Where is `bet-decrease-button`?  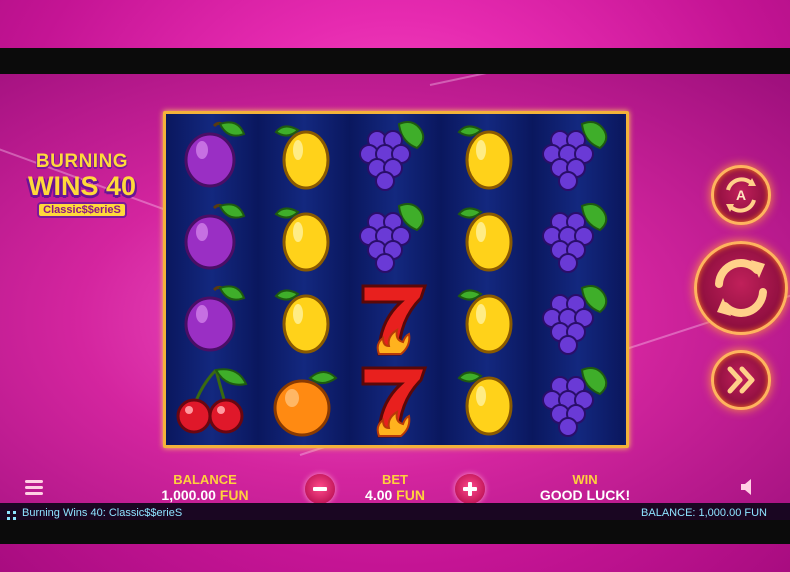
bet-decrease-button is located at coordinates (320, 489).